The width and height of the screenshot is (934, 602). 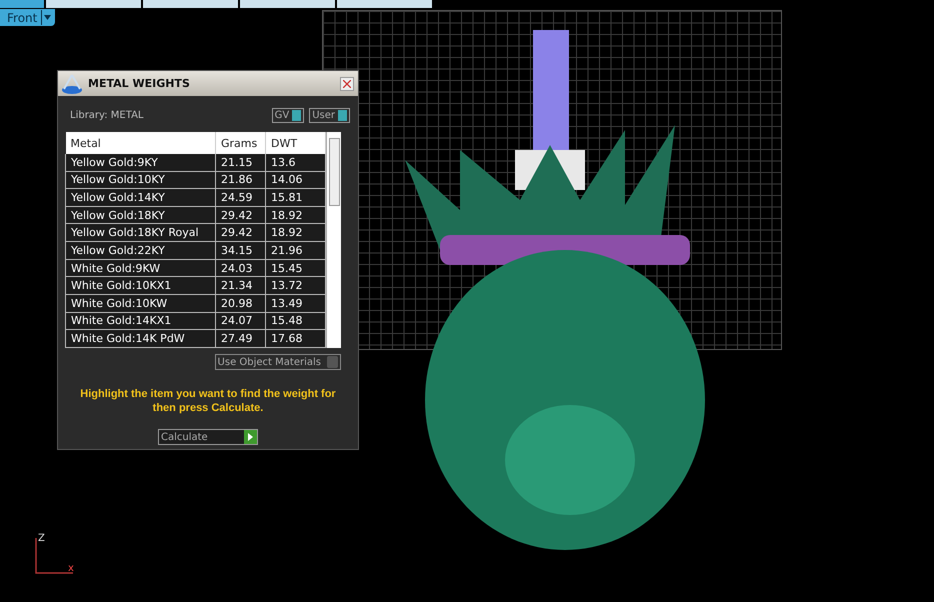 What do you see at coordinates (296, 268) in the screenshot?
I see `table-cell: 15.45` at bounding box center [296, 268].